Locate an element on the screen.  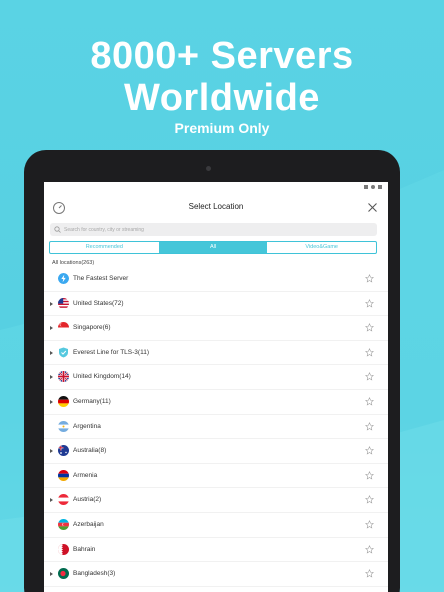
flag-uk-icon is located at coordinates (63, 377).